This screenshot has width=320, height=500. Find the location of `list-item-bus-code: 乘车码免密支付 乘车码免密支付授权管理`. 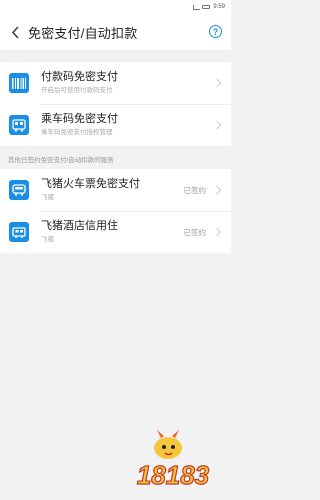

list-item-bus-code: 乘车码免密支付 乘车码免密支付授权管理 is located at coordinates (115, 125).